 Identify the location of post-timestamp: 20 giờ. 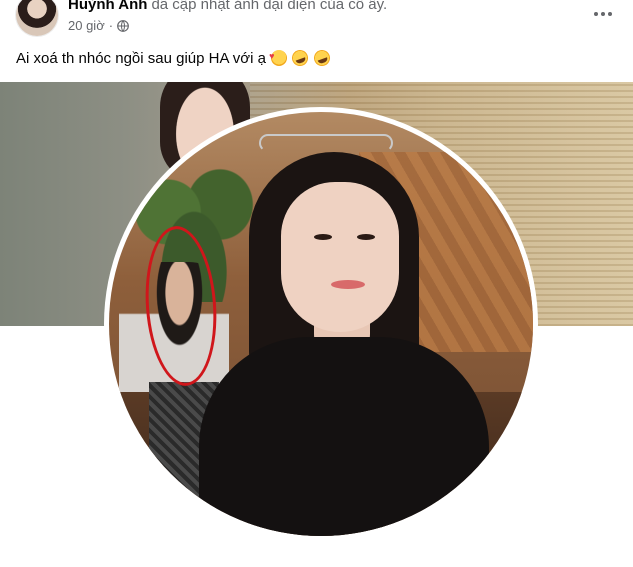
(86, 26).